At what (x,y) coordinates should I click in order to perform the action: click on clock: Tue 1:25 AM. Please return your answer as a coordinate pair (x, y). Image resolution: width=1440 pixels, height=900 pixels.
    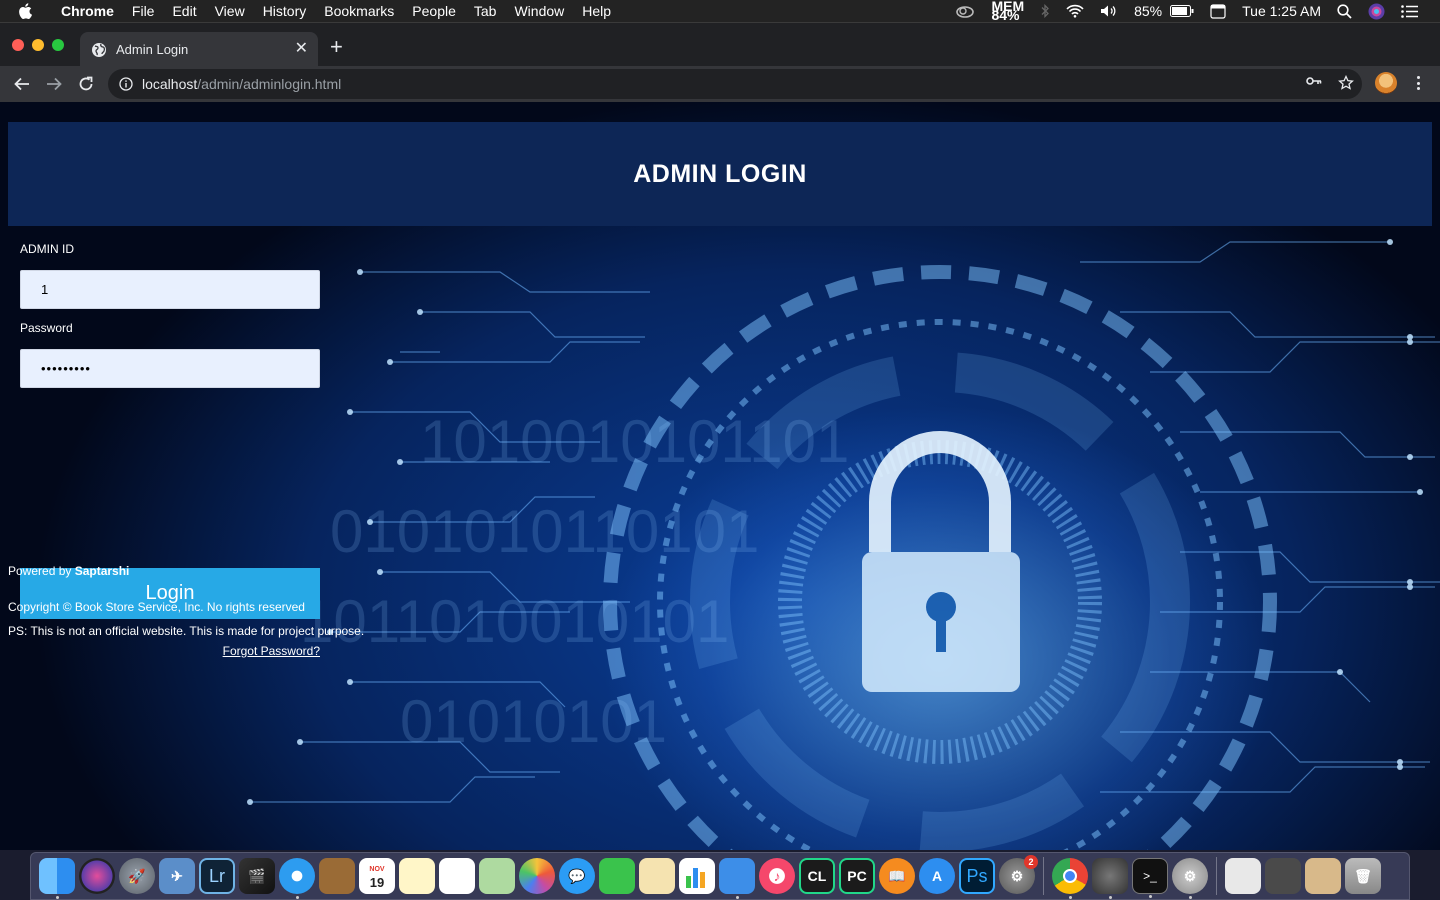
    Looking at the image, I should click on (1281, 11).